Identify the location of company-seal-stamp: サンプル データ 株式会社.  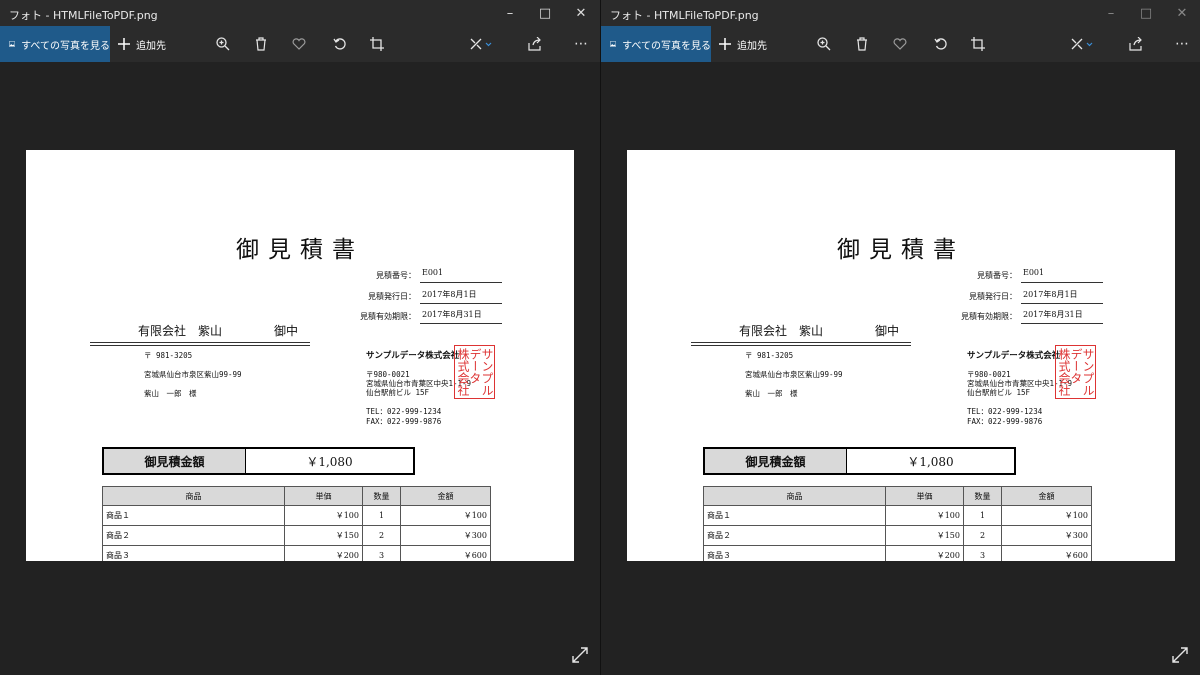
(474, 372).